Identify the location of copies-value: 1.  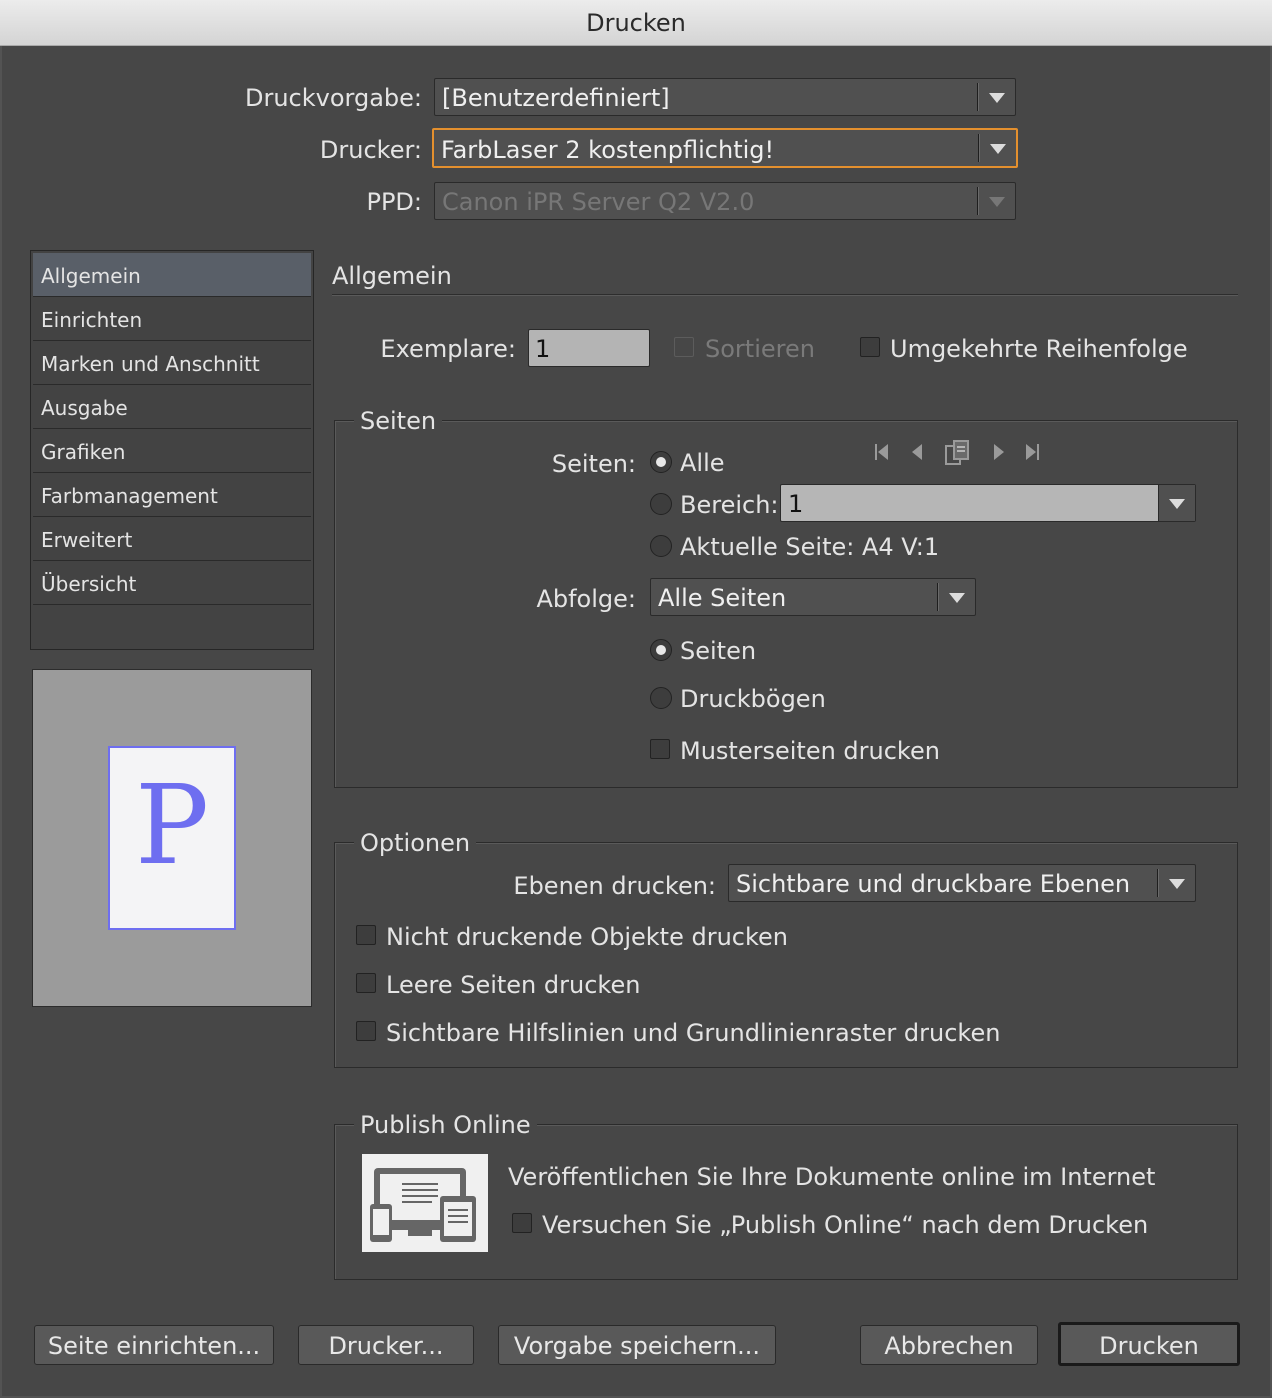
(543, 349).